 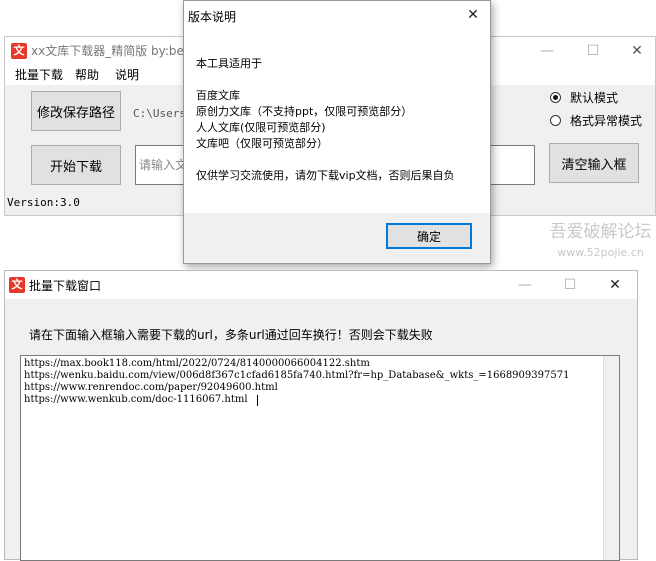 I want to click on clear-input-button: 清空输入框, so click(x=594, y=163).